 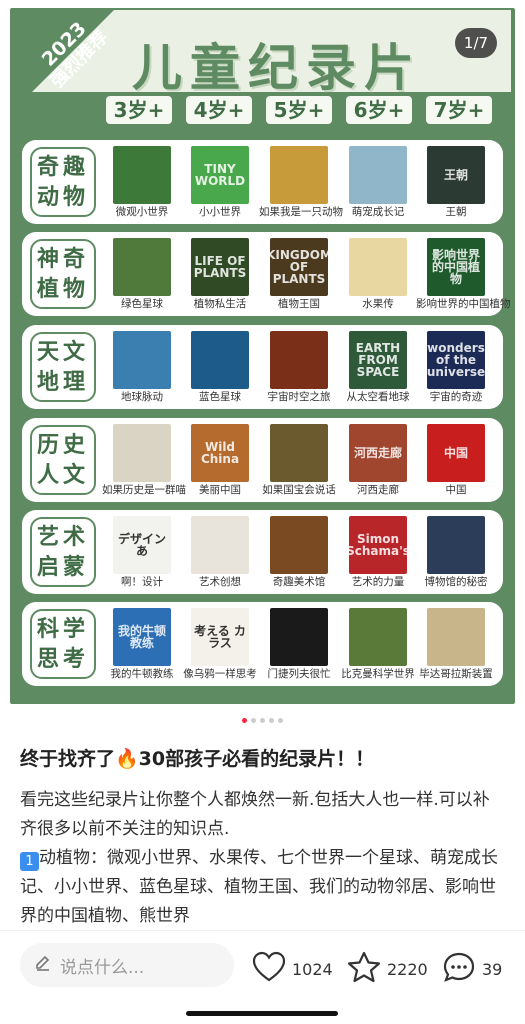 I want to click on poster-header: 2023 强烈推荐 儿童纪录片 1/7, so click(x=262, y=60).